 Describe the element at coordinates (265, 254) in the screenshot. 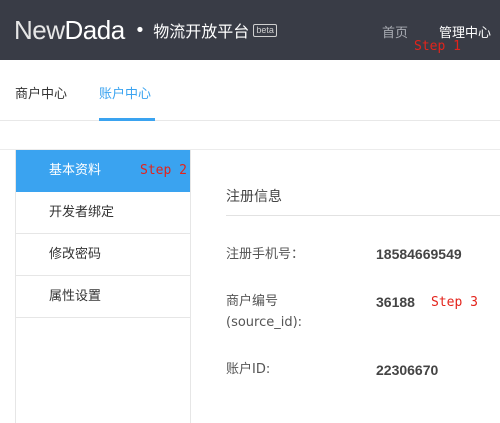

I see `phone-label: 注册手机号：` at that location.